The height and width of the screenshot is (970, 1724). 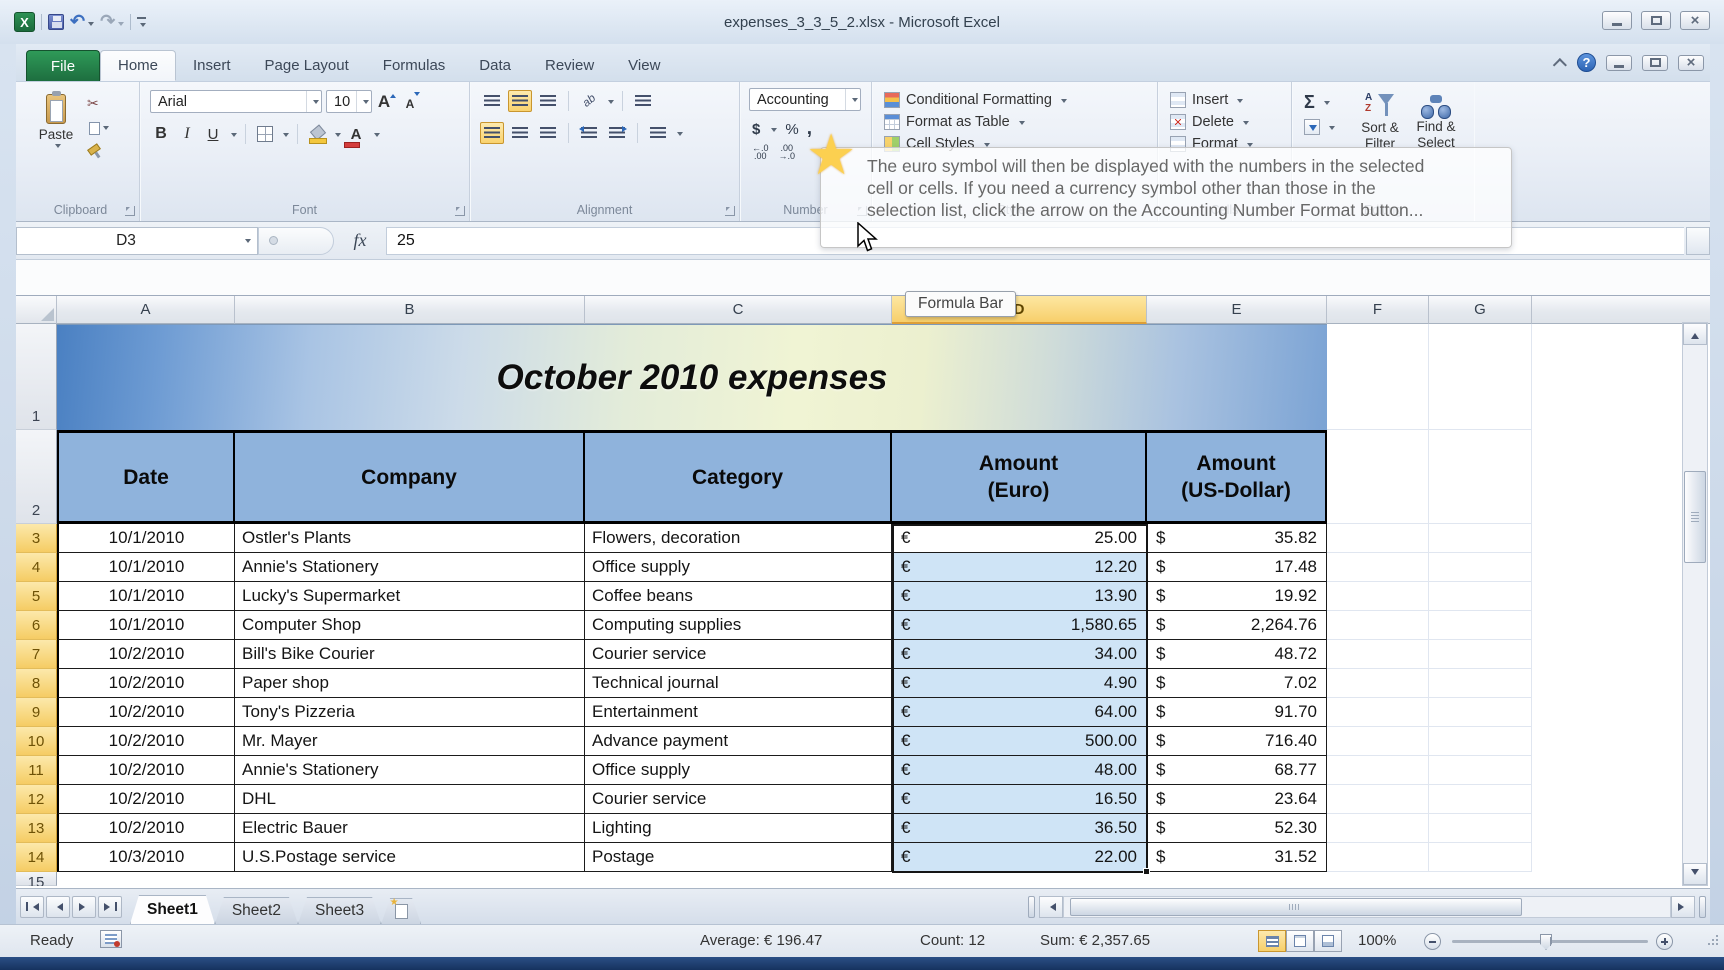 I want to click on undo-button: ↶, so click(x=82, y=22).